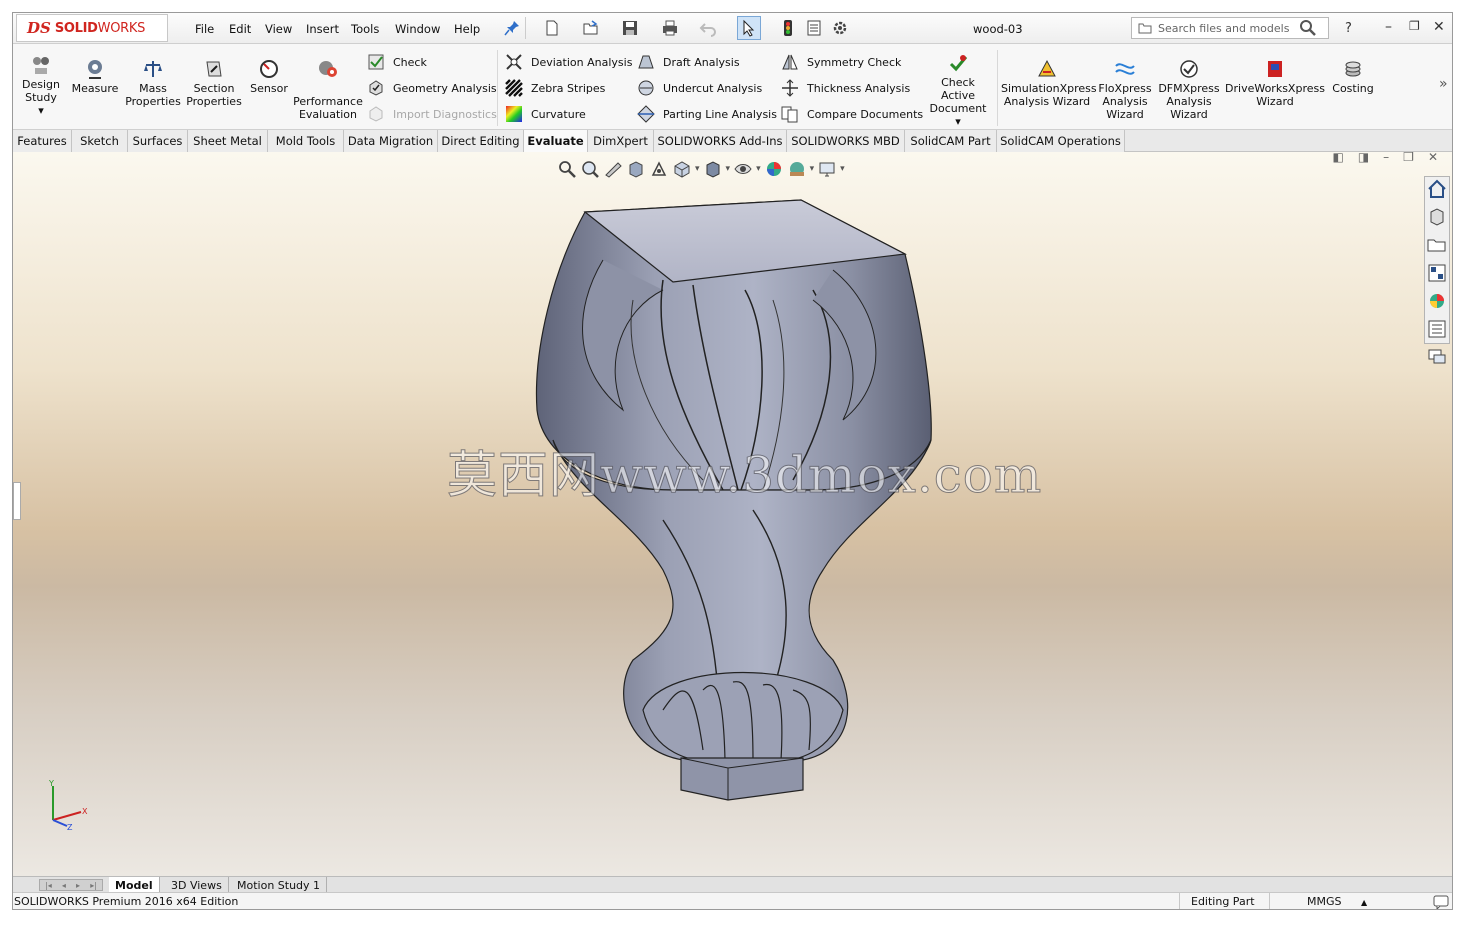 This screenshot has width=1476, height=928. Describe the element at coordinates (391, 141) in the screenshot. I see `tab-data-migration: Data Migration` at that location.